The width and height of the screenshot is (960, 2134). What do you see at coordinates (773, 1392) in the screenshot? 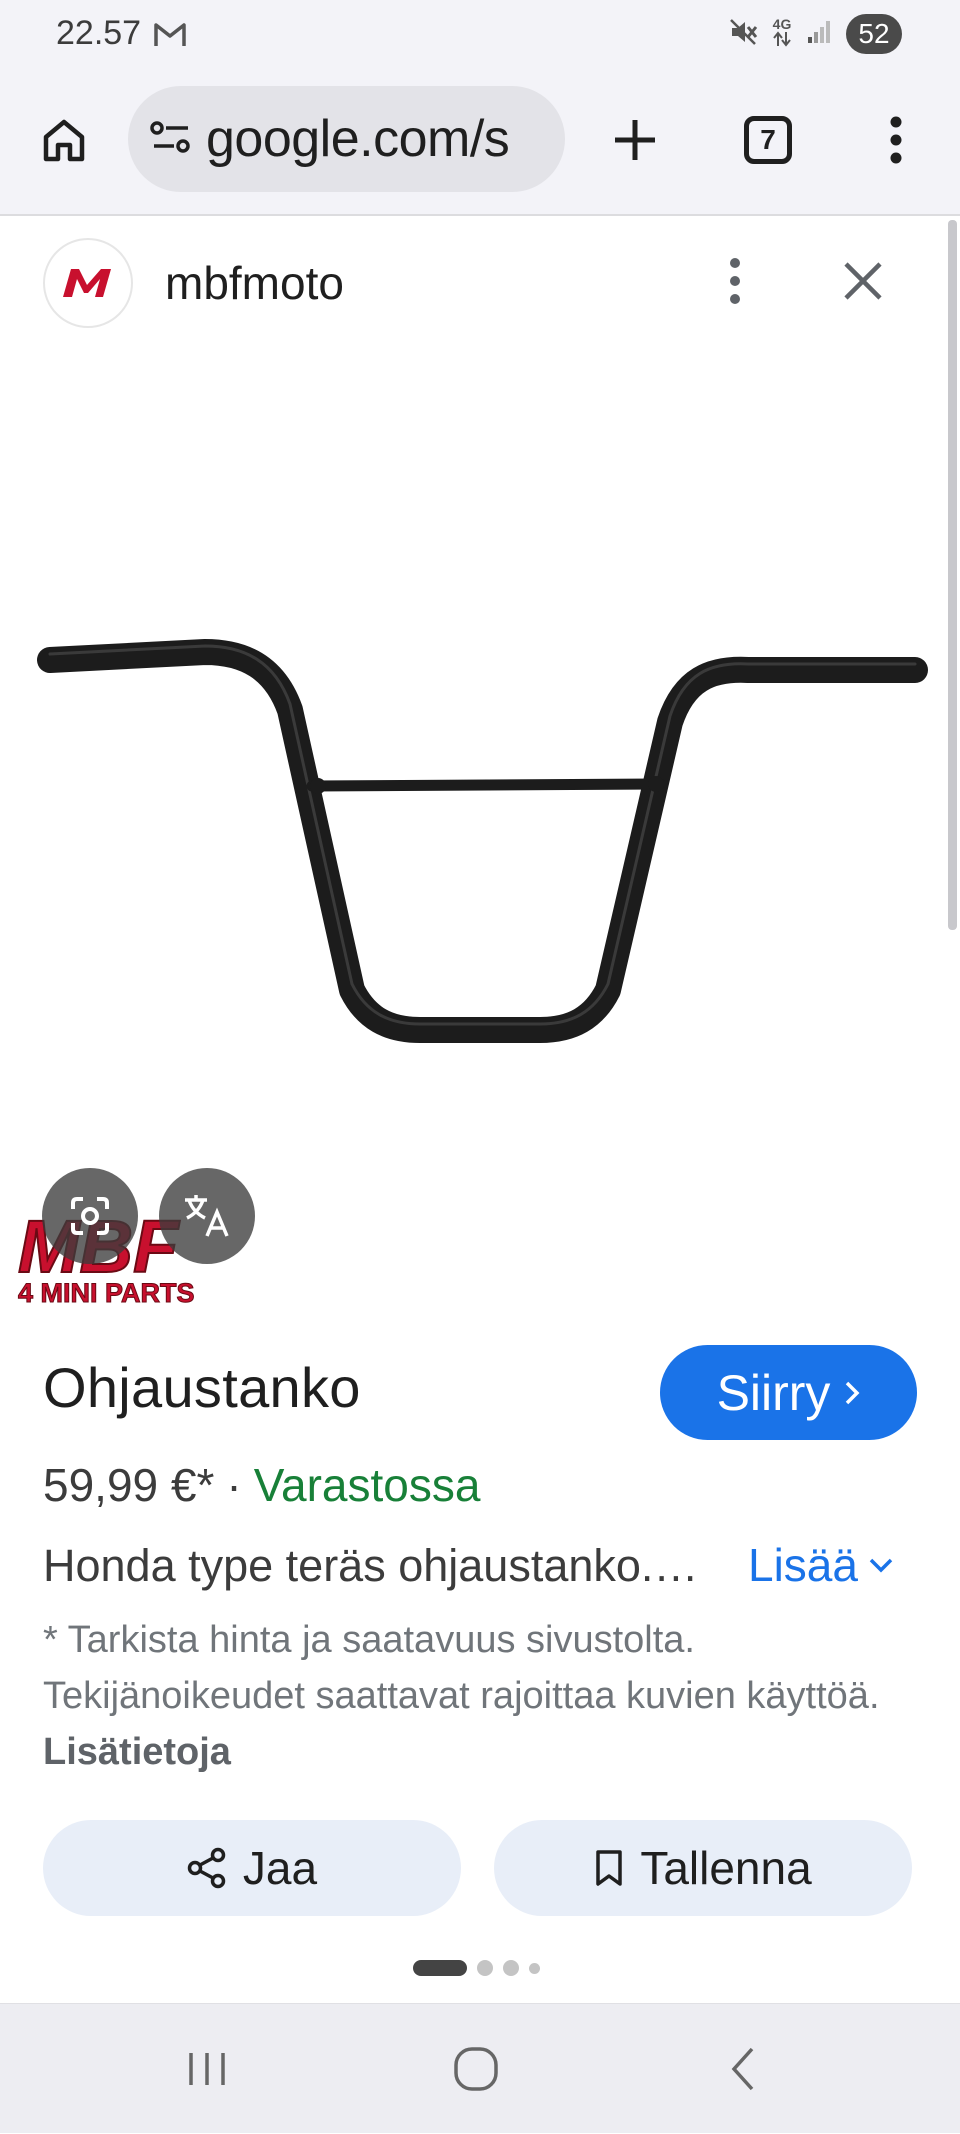
I see `visit-label: Siirry` at bounding box center [773, 1392].